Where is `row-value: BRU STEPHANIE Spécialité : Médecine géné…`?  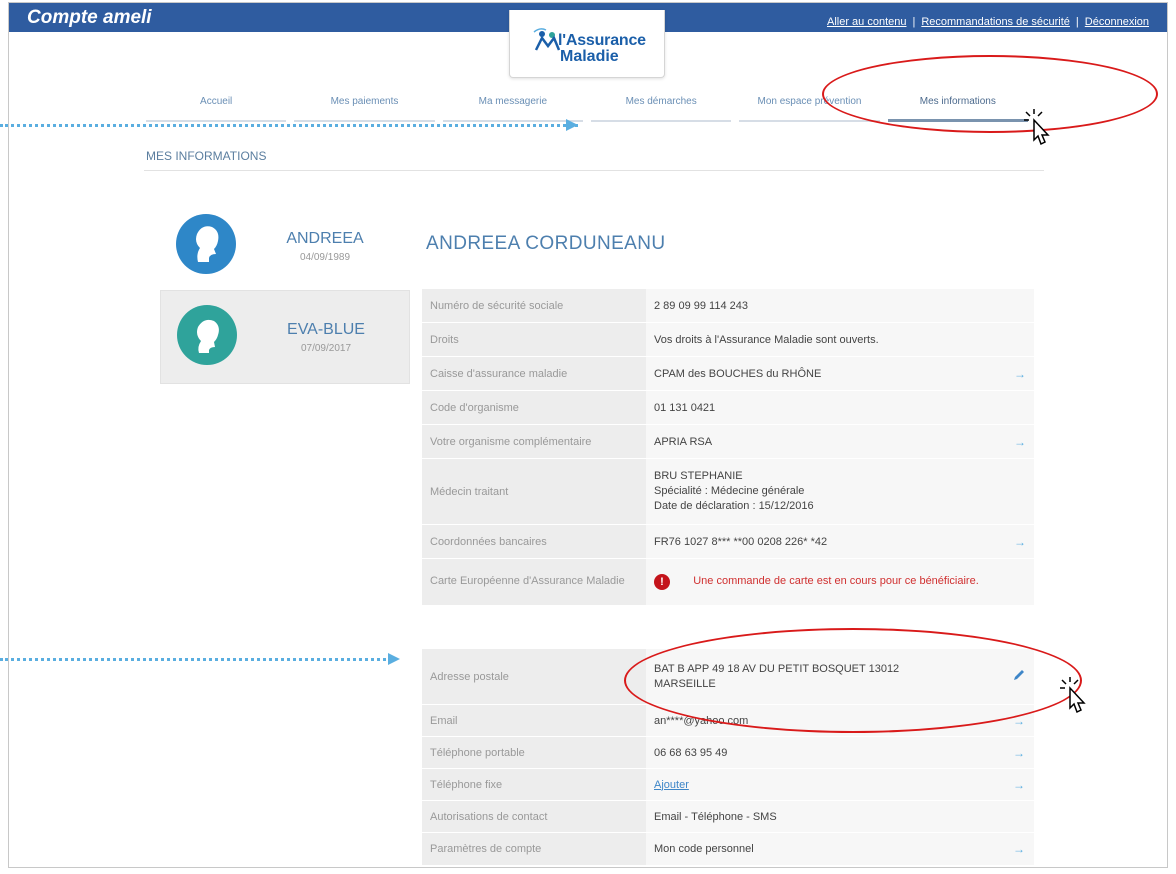 row-value: BRU STEPHANIE Spécialité : Médecine géné… is located at coordinates (826, 491).